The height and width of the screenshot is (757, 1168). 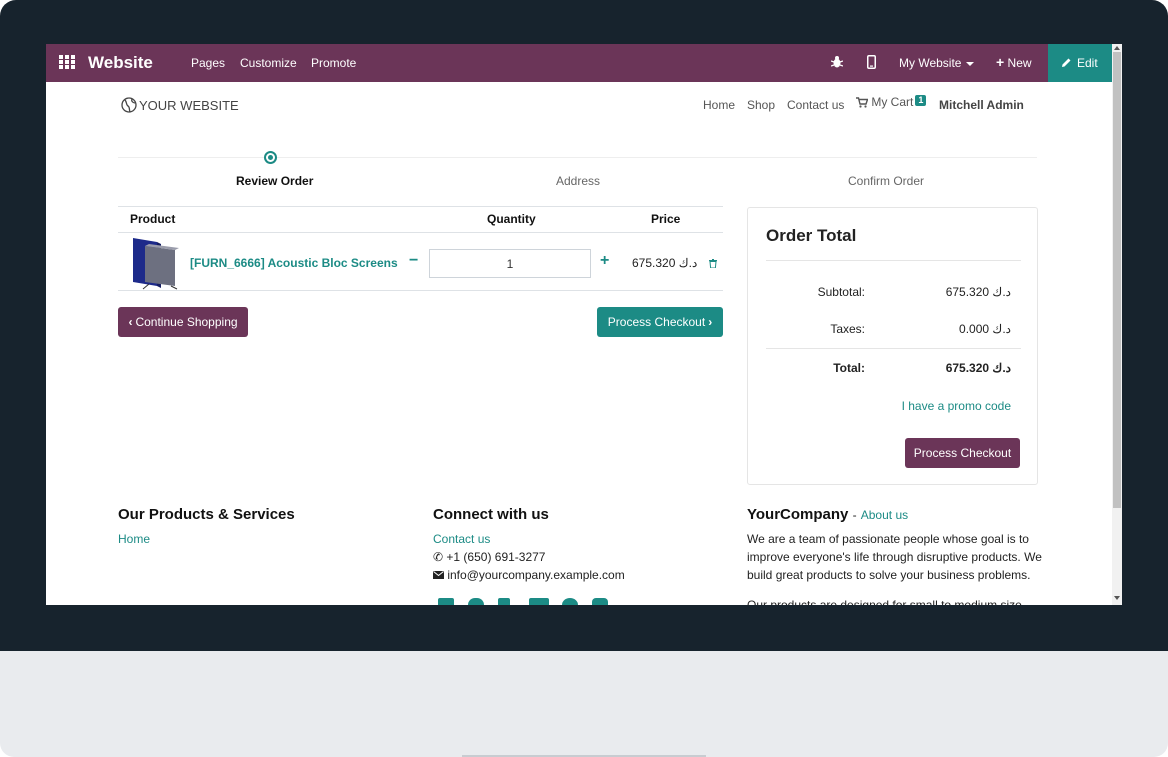 What do you see at coordinates (862, 102) in the screenshot?
I see `cart-icon` at bounding box center [862, 102].